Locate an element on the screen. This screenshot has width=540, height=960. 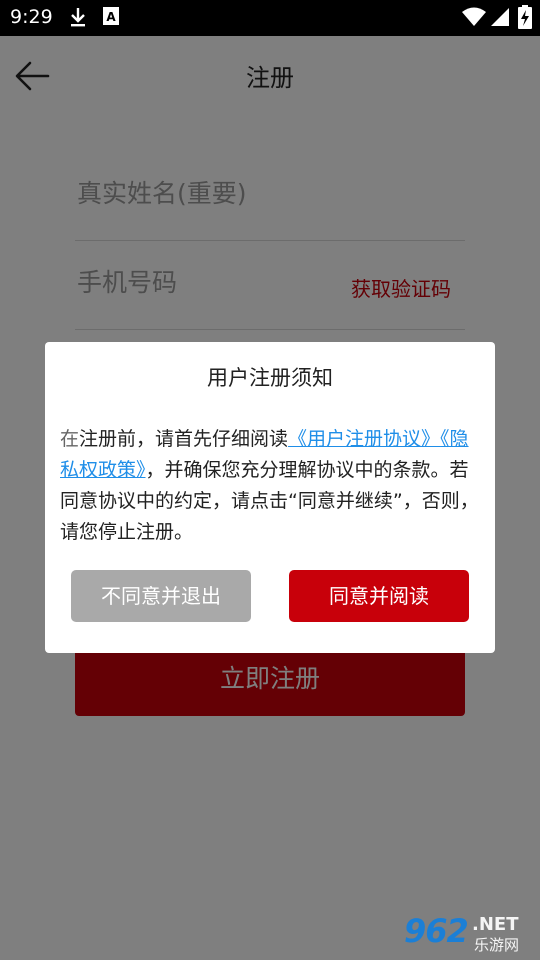
status-time: 9:29 is located at coordinates (31, 17).